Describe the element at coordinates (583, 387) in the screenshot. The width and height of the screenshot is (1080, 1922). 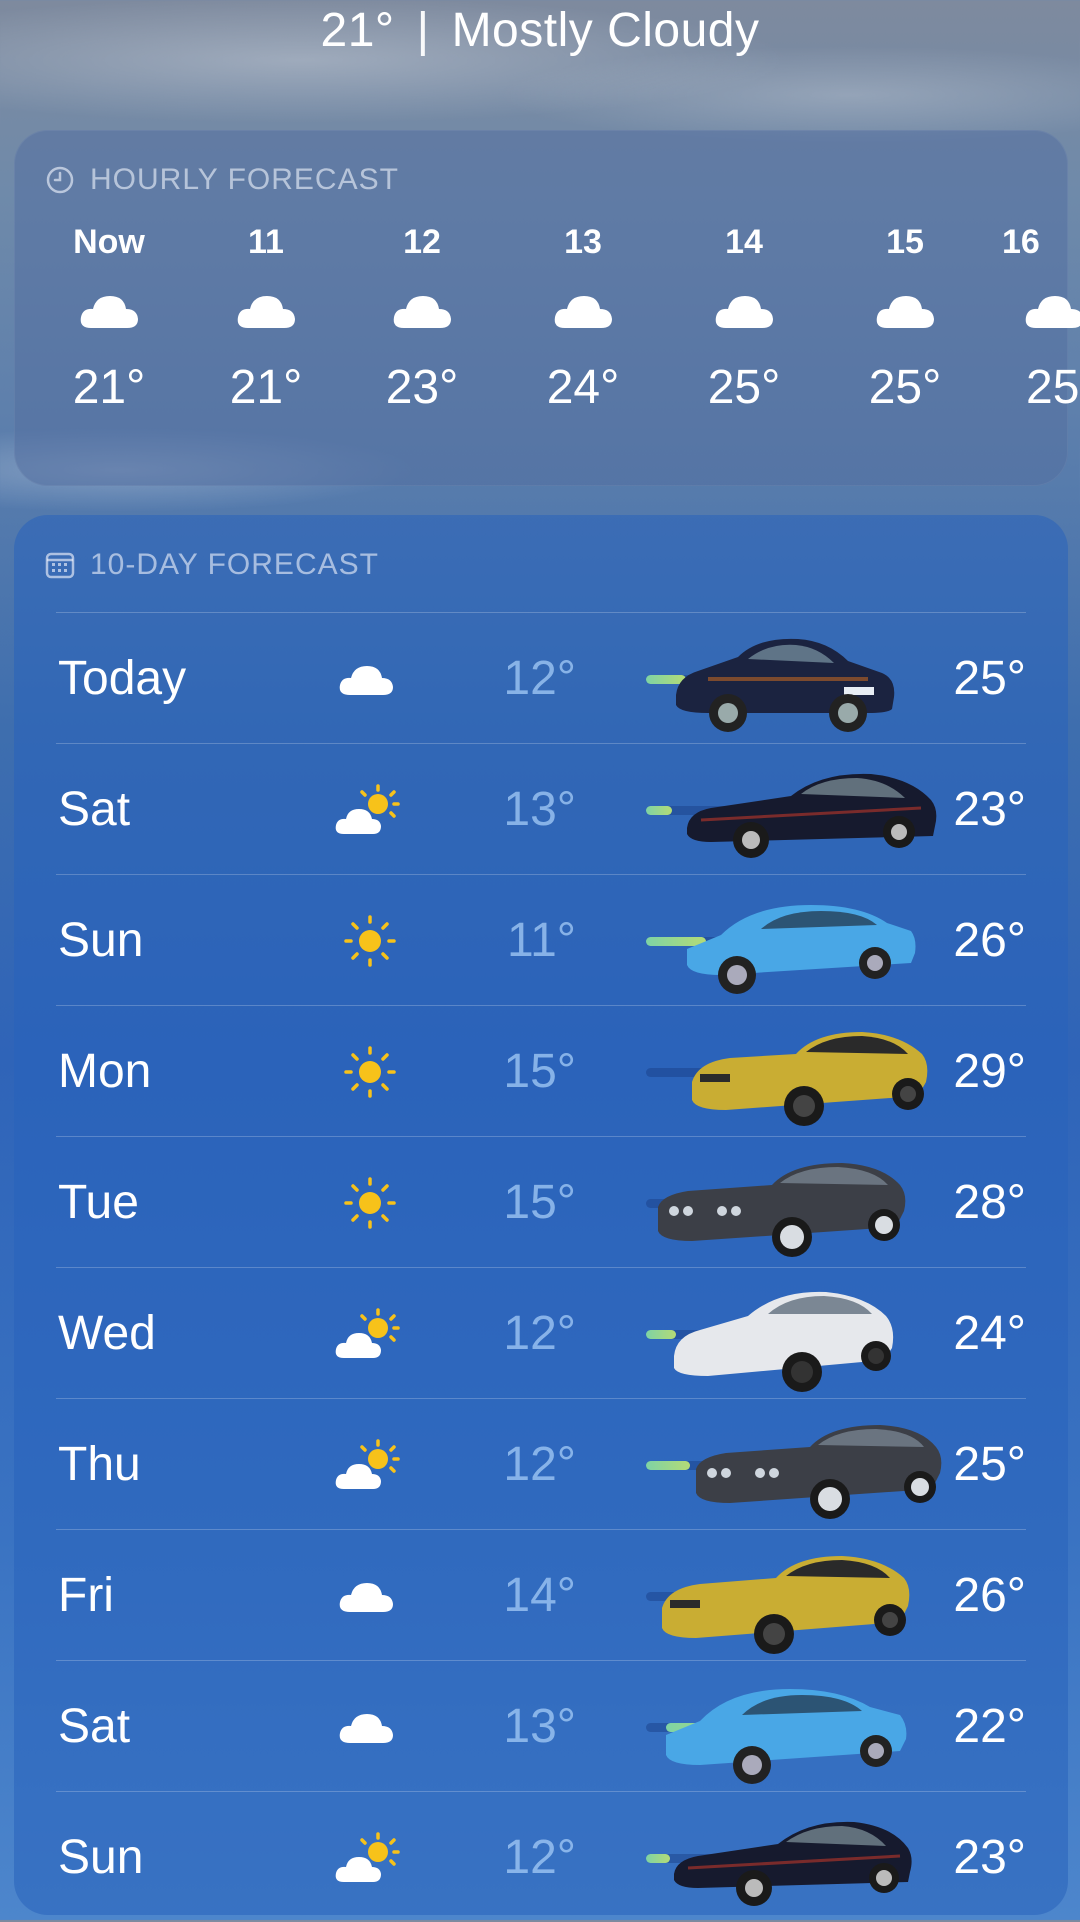
I see `hour-temp: 24°` at that location.